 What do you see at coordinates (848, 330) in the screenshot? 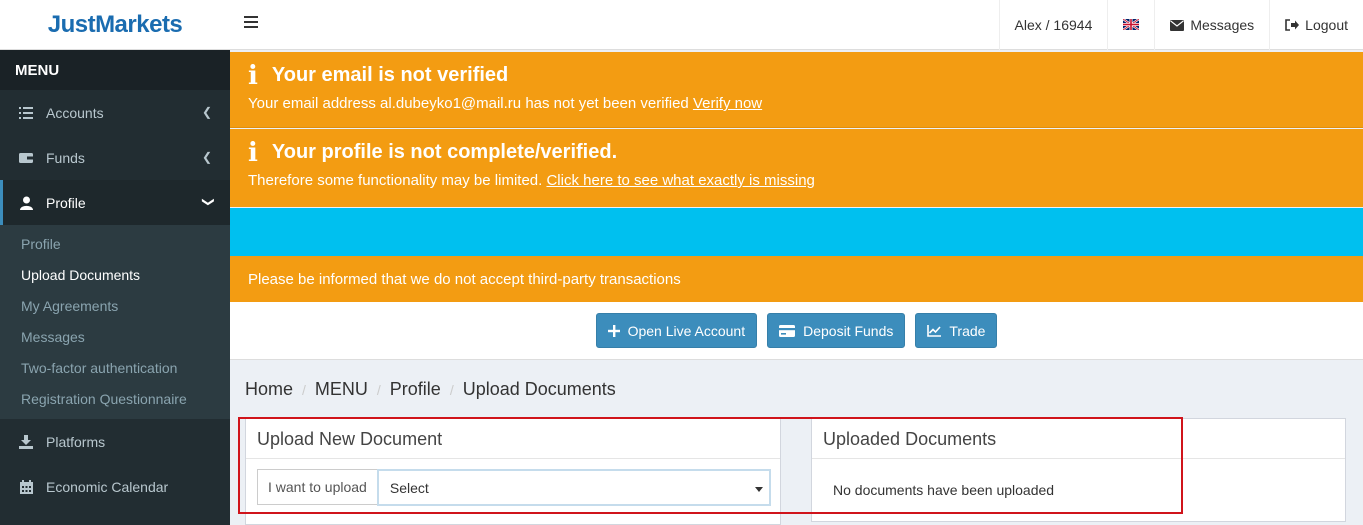
I see `button-label: Deposit Funds` at bounding box center [848, 330].